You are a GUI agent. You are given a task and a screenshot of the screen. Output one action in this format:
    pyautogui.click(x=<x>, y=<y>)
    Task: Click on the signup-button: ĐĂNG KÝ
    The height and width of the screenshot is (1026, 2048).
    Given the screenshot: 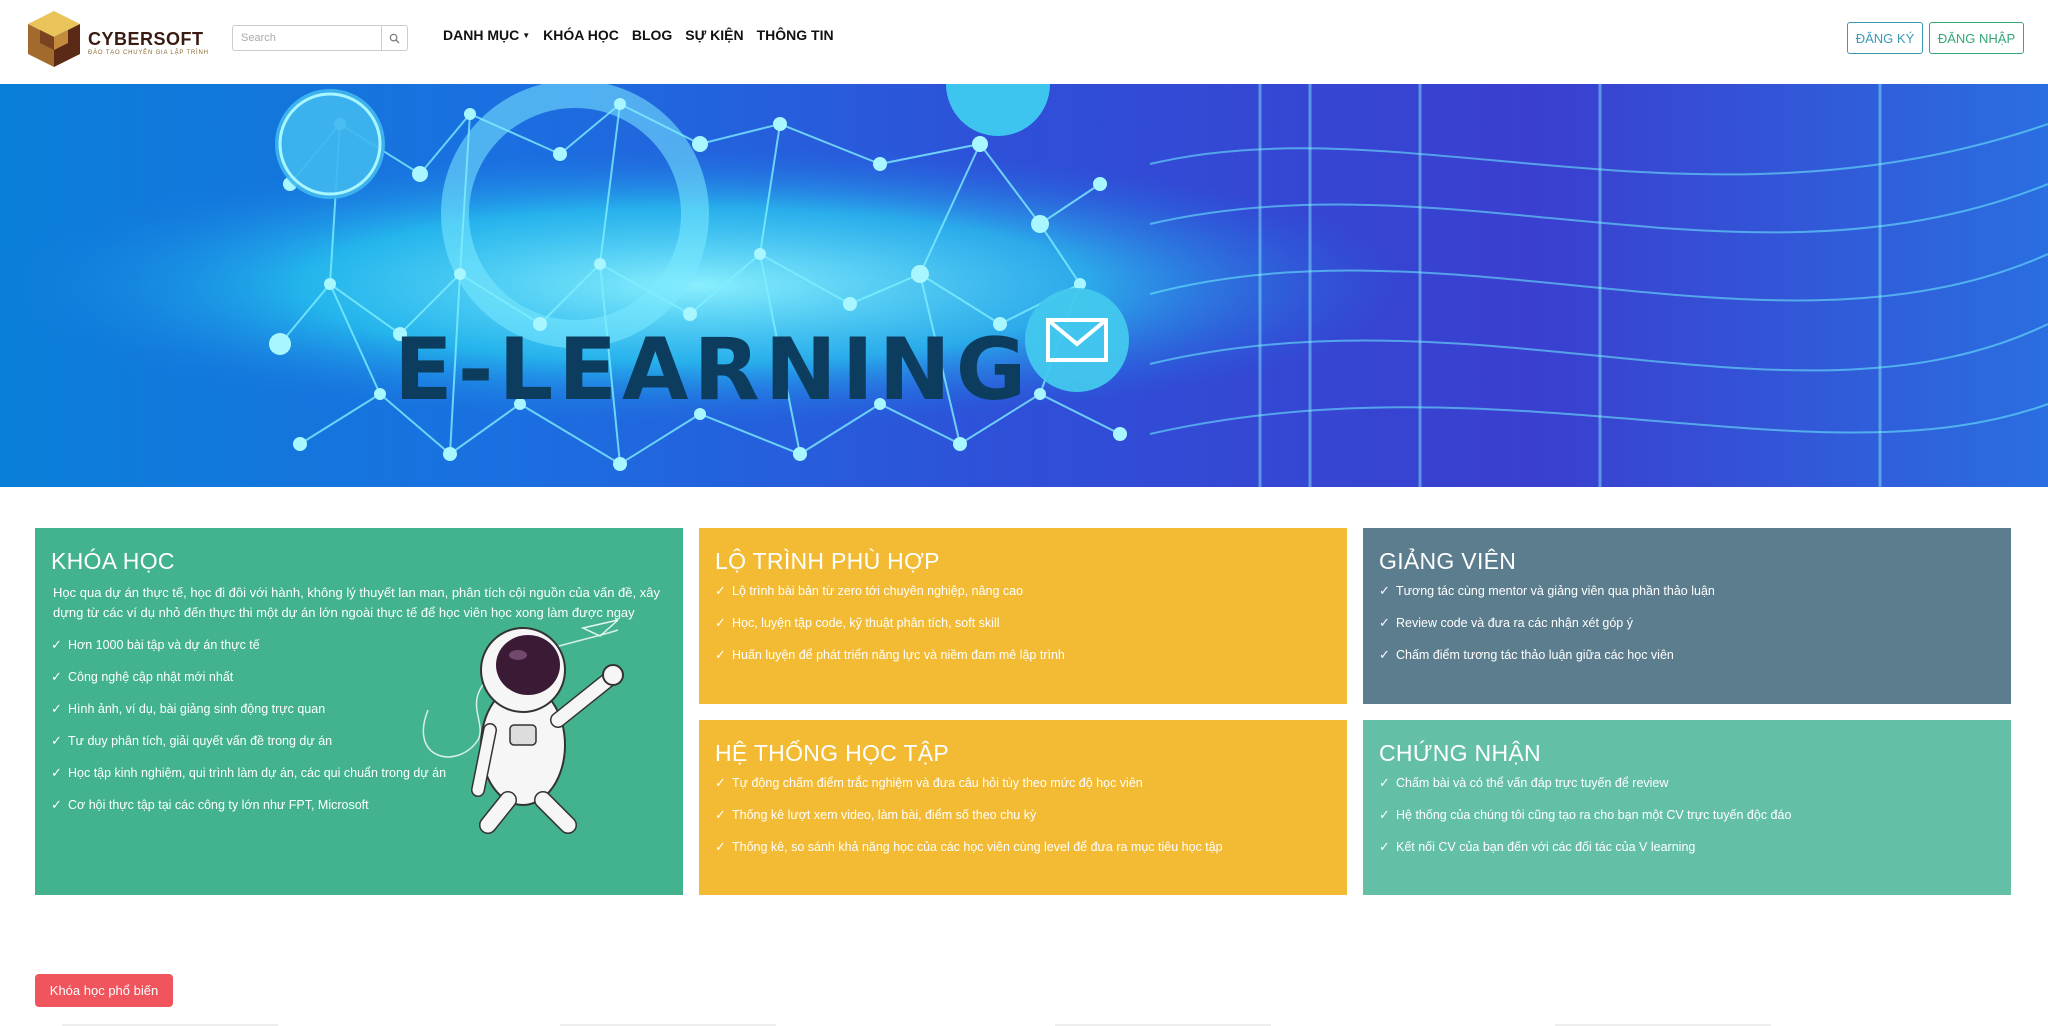 What is the action you would take?
    pyautogui.click(x=1885, y=38)
    